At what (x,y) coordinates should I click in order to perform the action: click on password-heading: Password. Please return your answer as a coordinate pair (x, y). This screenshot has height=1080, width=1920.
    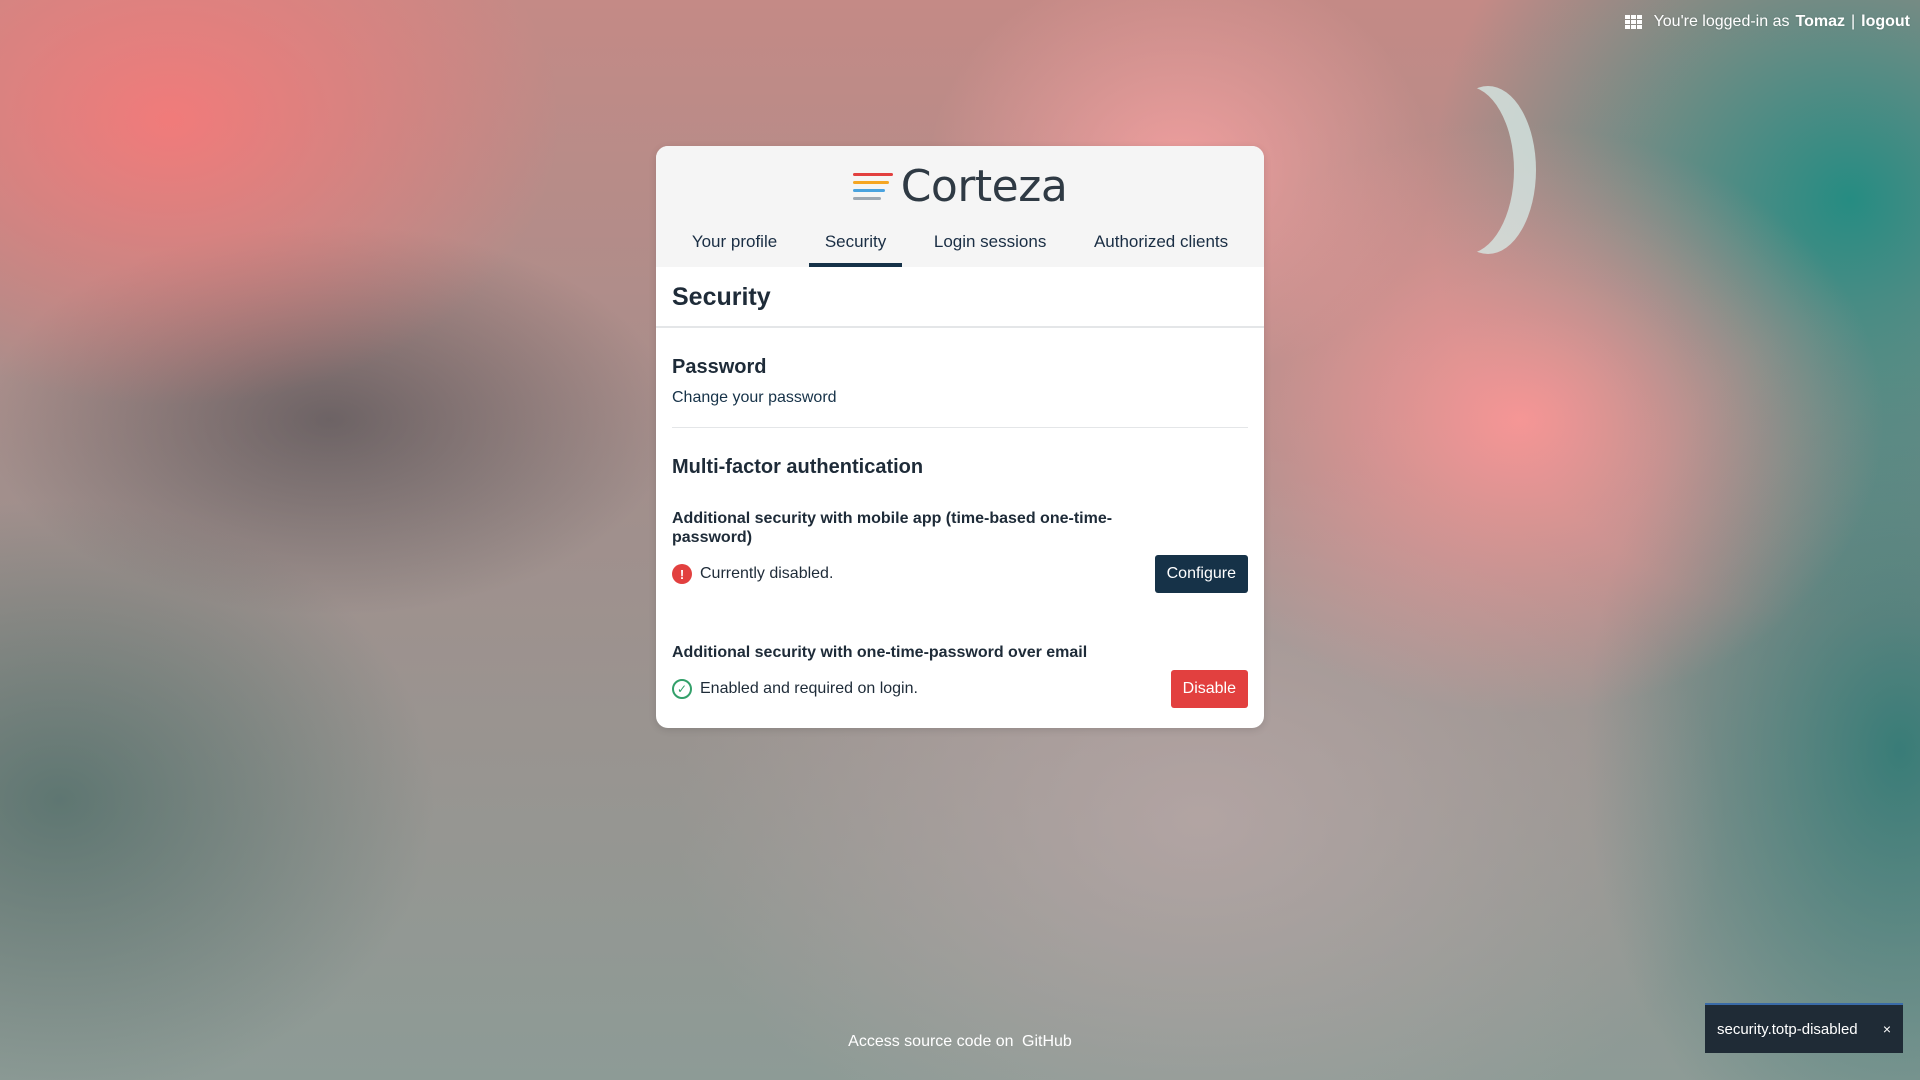
    Looking at the image, I should click on (719, 367).